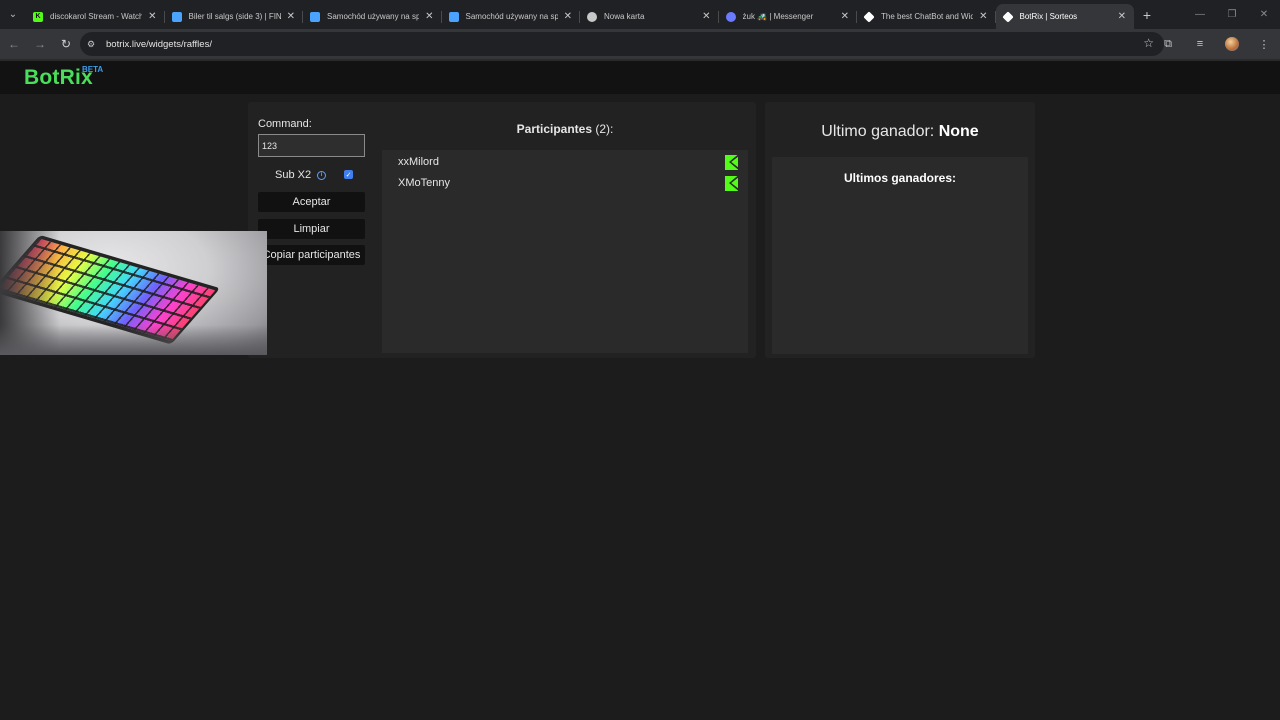 Image resolution: width=1280 pixels, height=720 pixels. What do you see at coordinates (1264, 44) in the screenshot?
I see `menu-kebab-icon: ⋮` at bounding box center [1264, 44].